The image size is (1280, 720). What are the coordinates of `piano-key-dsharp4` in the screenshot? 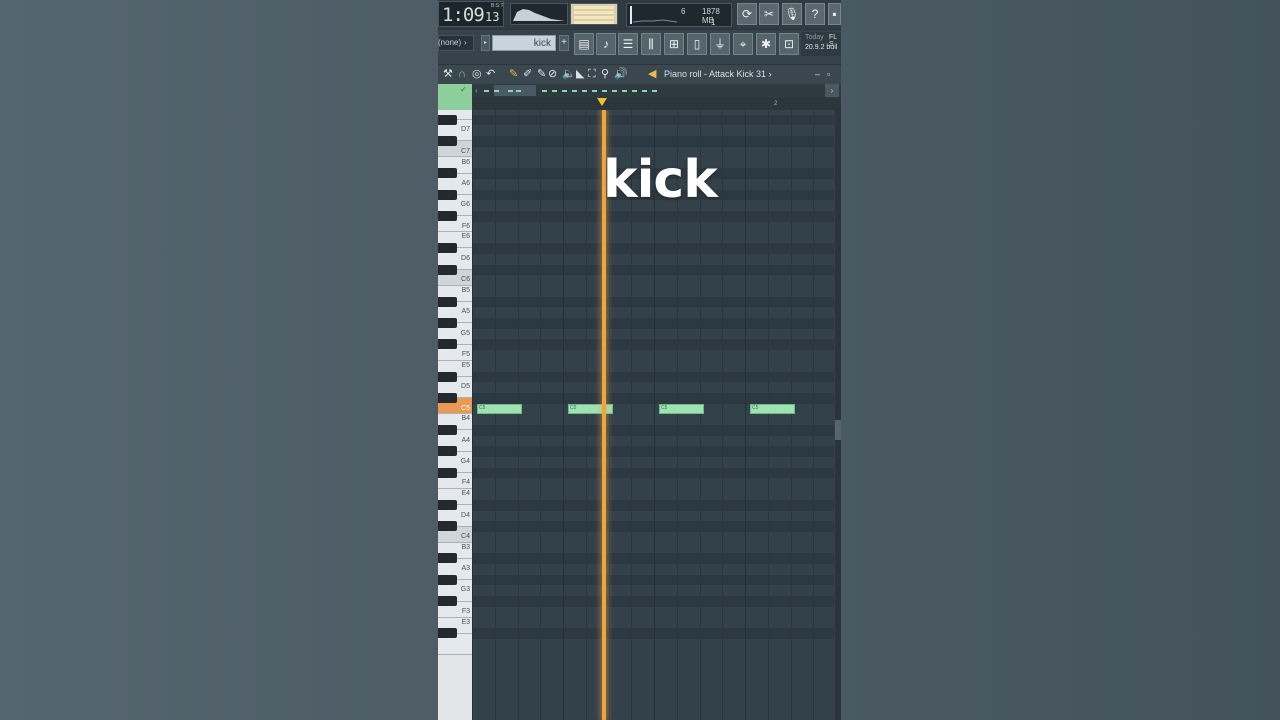 It's located at (447, 504).